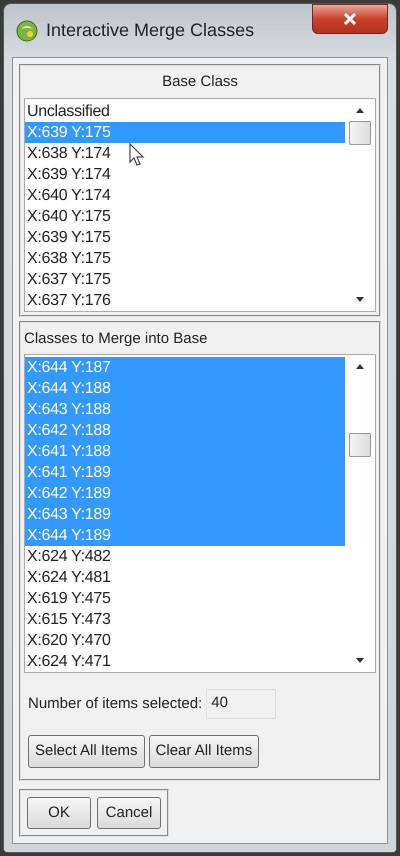  Describe the element at coordinates (185, 216) in the screenshot. I see `list-item: X:640 Y:175` at that location.